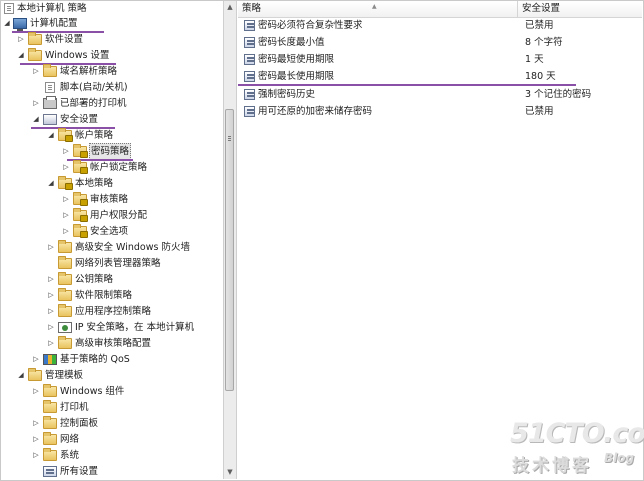 This screenshot has width=644, height=481. I want to click on tree-item-security-settings: ◢ 安全设置, so click(112, 119).